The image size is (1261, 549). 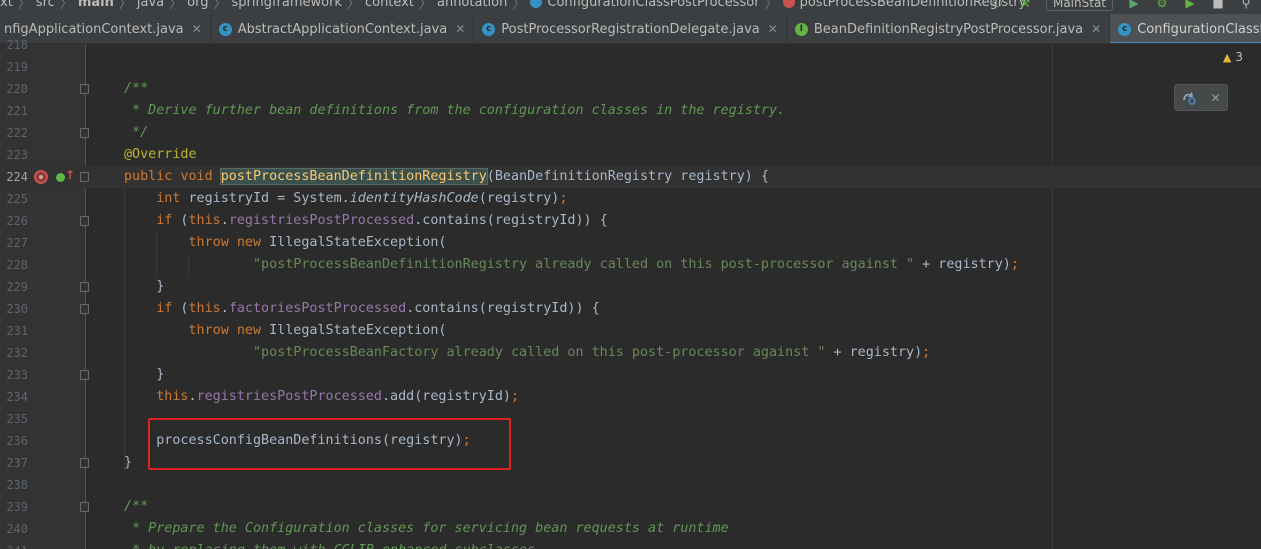 I want to click on run-configuration-select: MainStat, so click(x=1079, y=5).